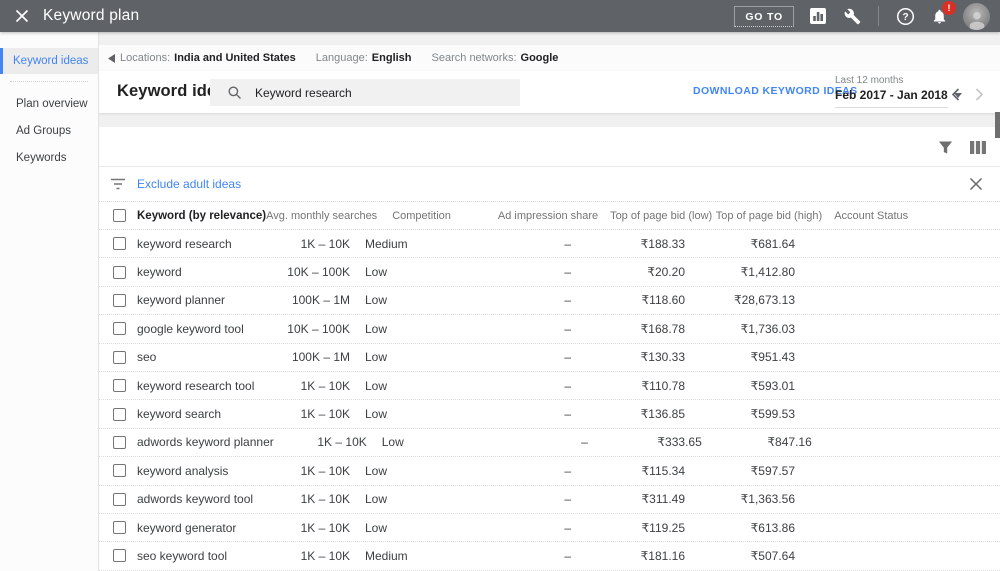 The height and width of the screenshot is (571, 1000). I want to click on cell-bid-low: ₹333.65, so click(679, 442).